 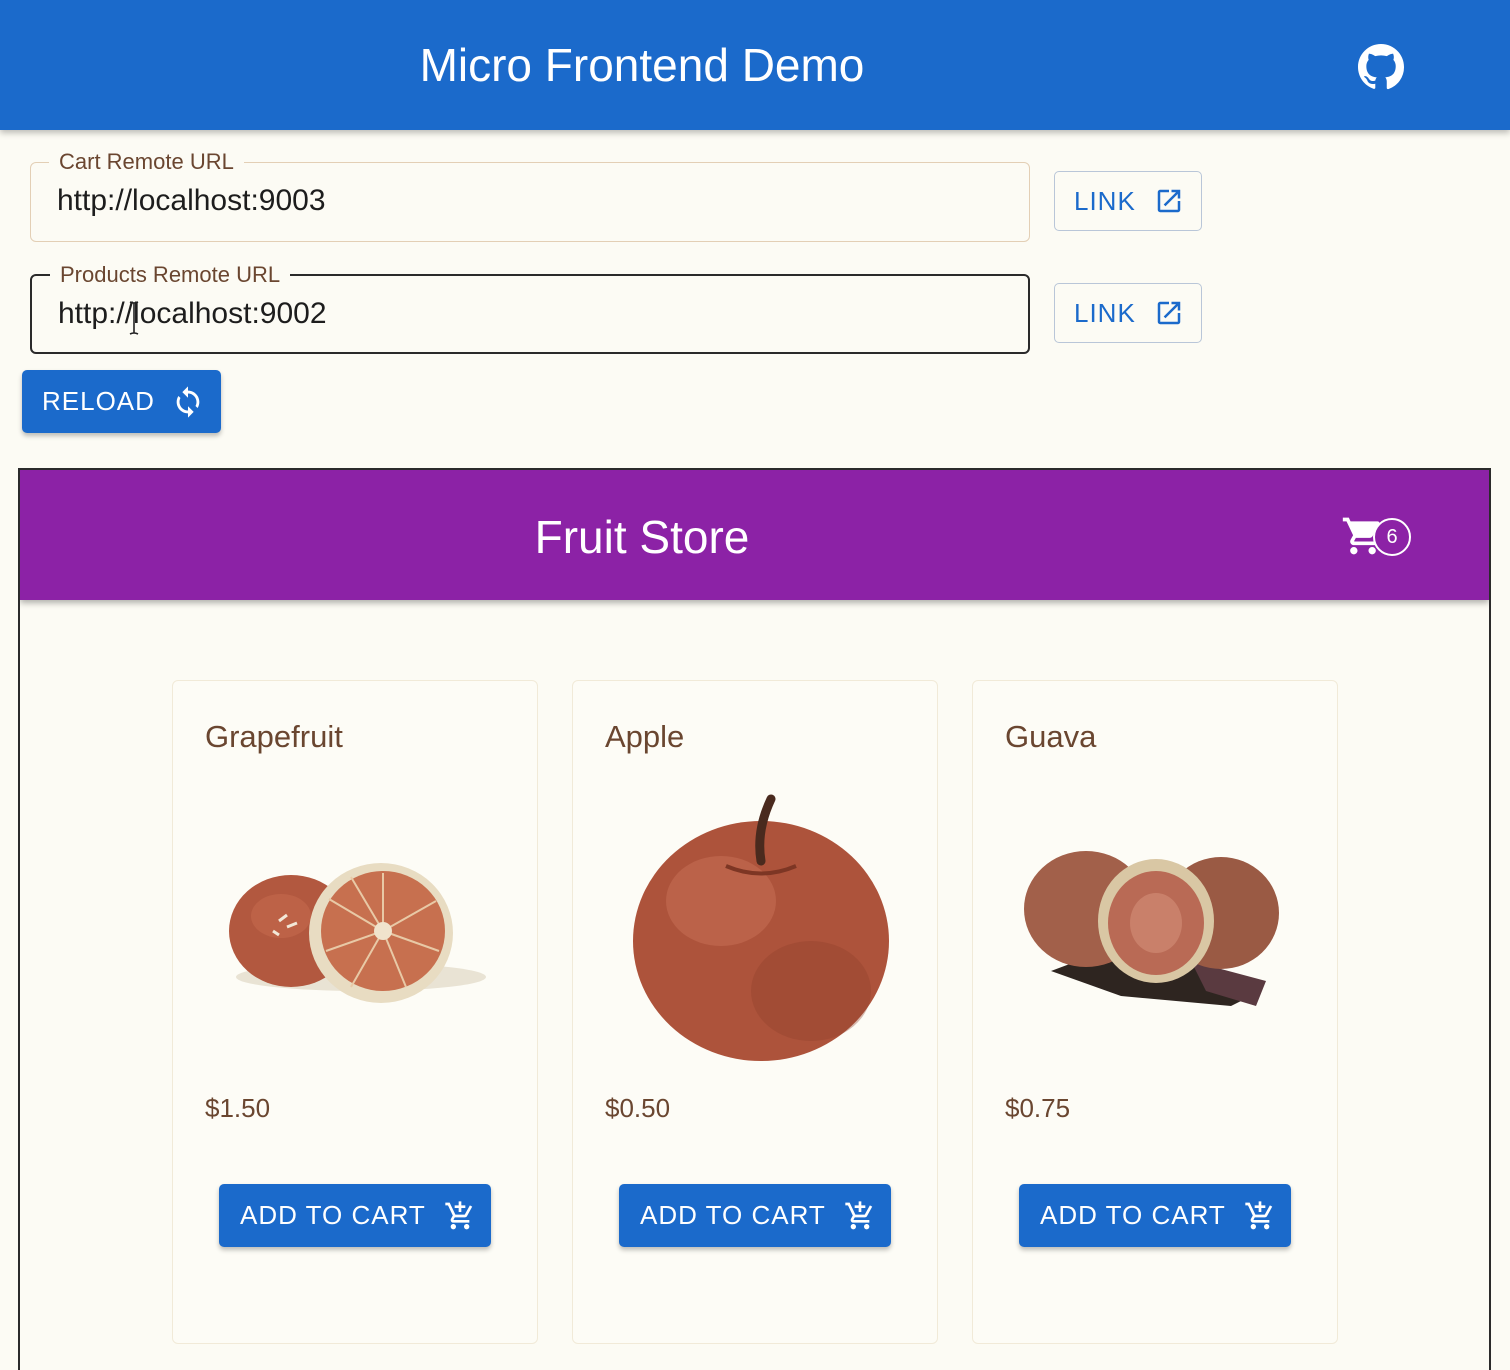 What do you see at coordinates (355, 1012) in the screenshot?
I see `product-card: Grapefruit $1.50 ADD TO CART` at bounding box center [355, 1012].